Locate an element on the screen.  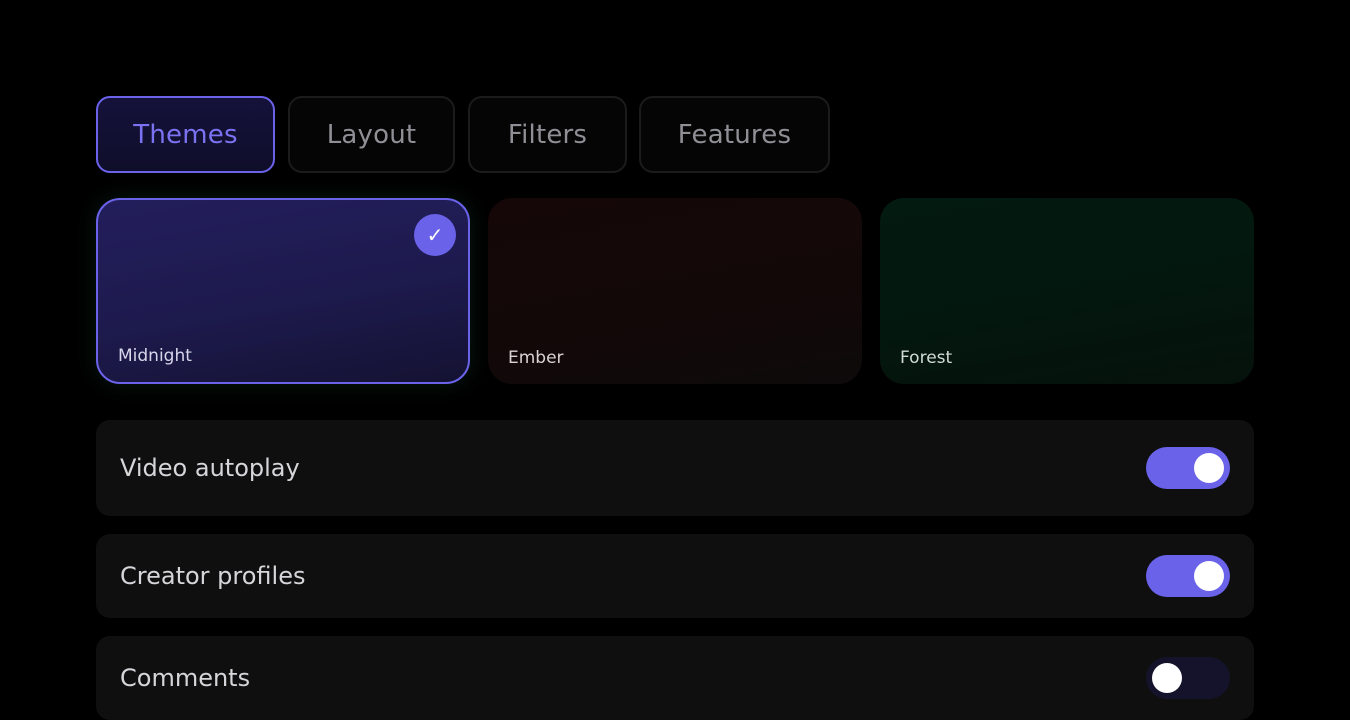
tab-layout: Layout is located at coordinates (371, 134).